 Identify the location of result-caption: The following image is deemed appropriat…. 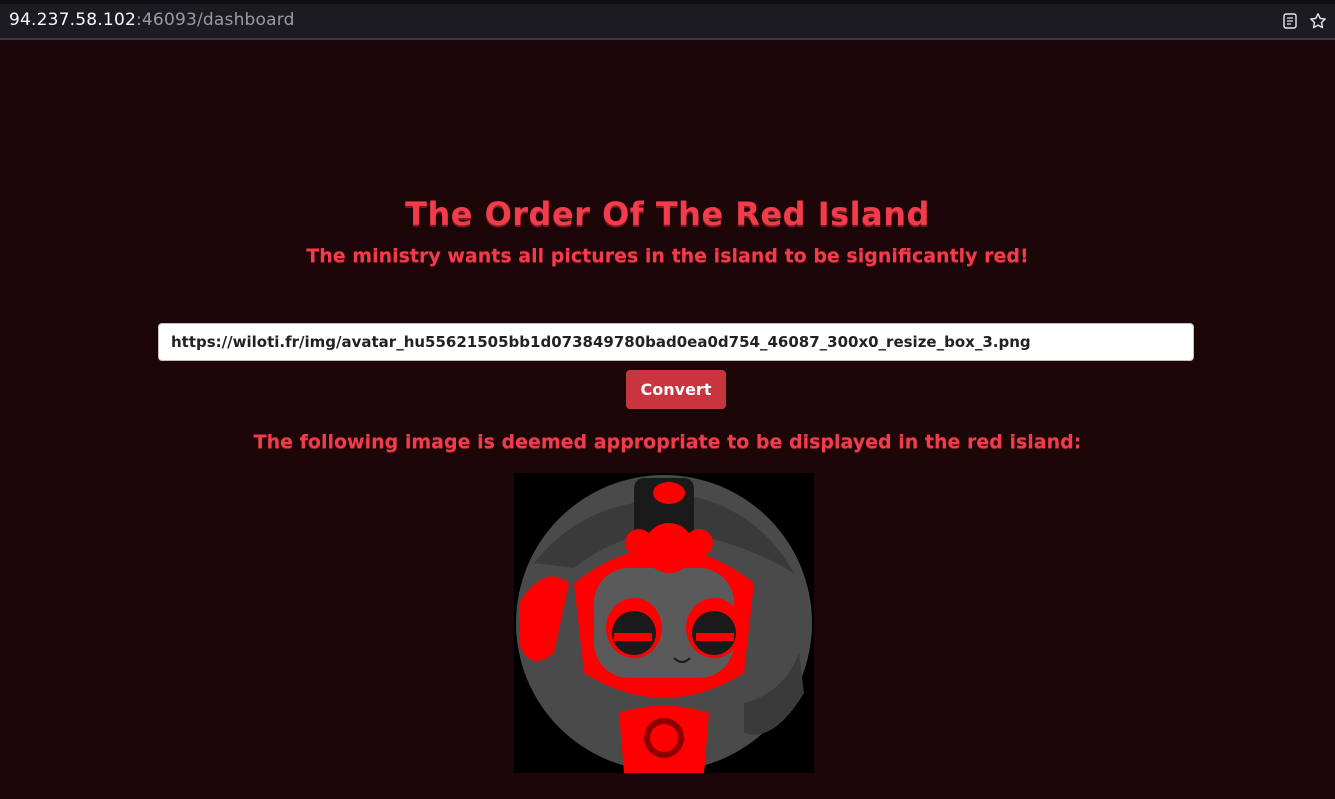
(667, 442).